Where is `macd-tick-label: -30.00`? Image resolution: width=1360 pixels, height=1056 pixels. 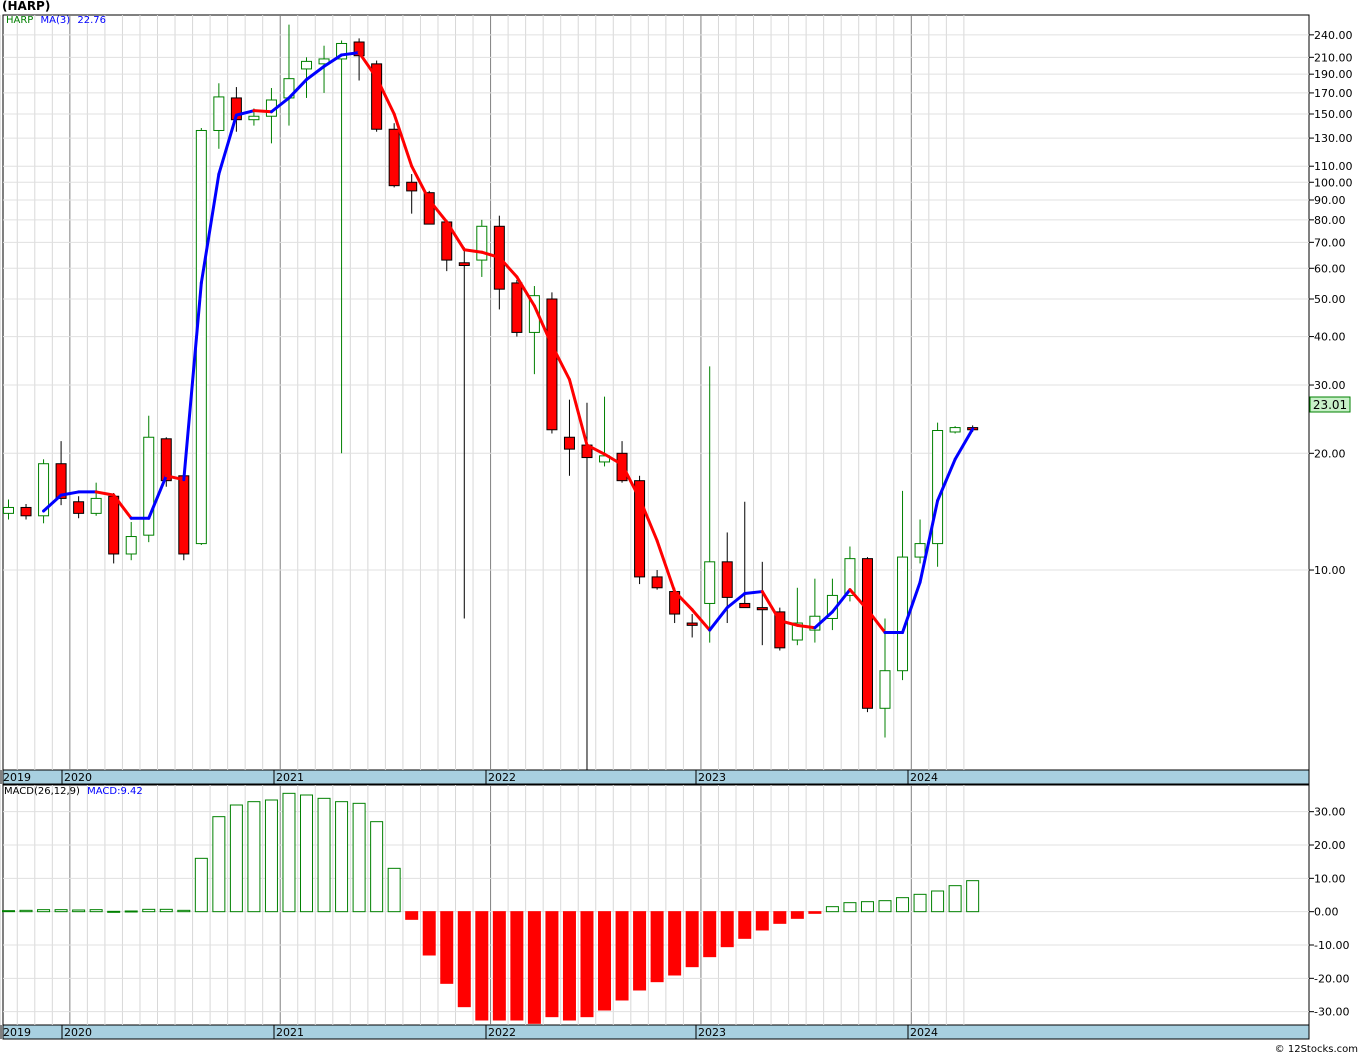
macd-tick-label: -30.00 is located at coordinates (1331, 1012).